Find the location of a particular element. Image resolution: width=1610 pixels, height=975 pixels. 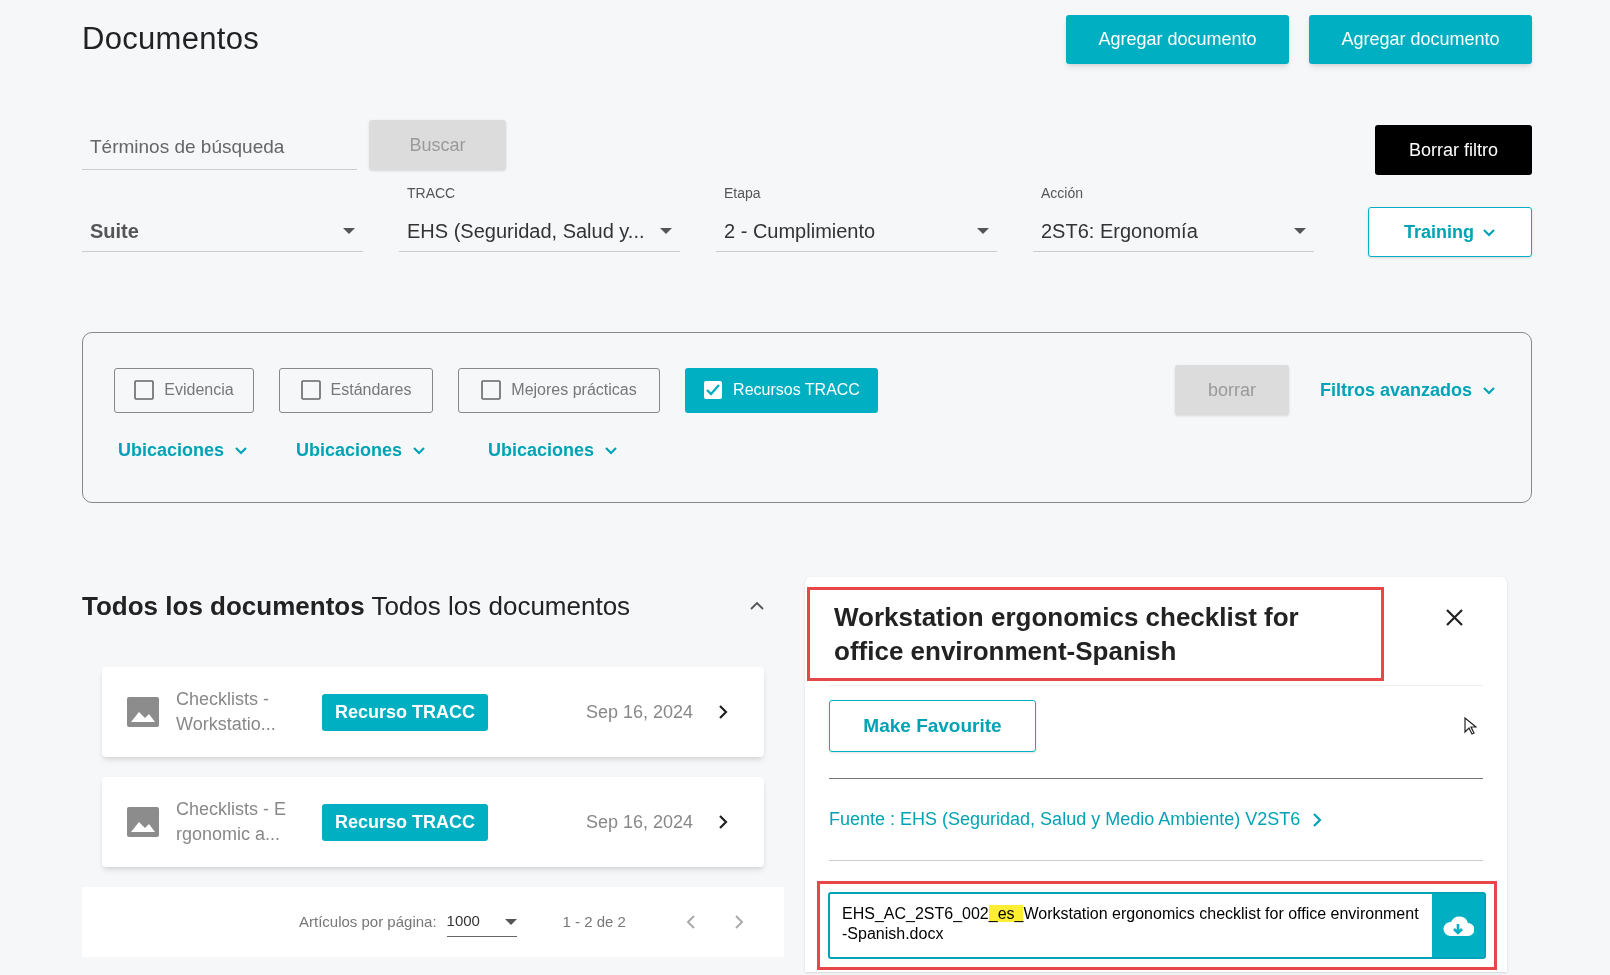

download-button is located at coordinates (1458, 925).